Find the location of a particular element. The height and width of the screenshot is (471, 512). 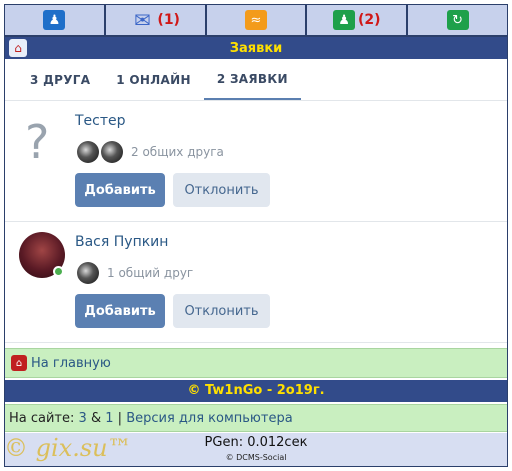

copyright-bar: © Tw1nGo - 2o19г. is located at coordinates (256, 391).